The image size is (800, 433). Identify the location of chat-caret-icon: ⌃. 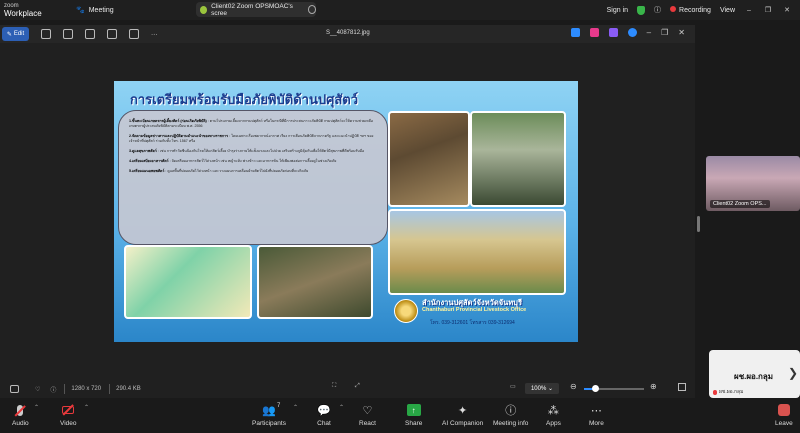
(341, 407).